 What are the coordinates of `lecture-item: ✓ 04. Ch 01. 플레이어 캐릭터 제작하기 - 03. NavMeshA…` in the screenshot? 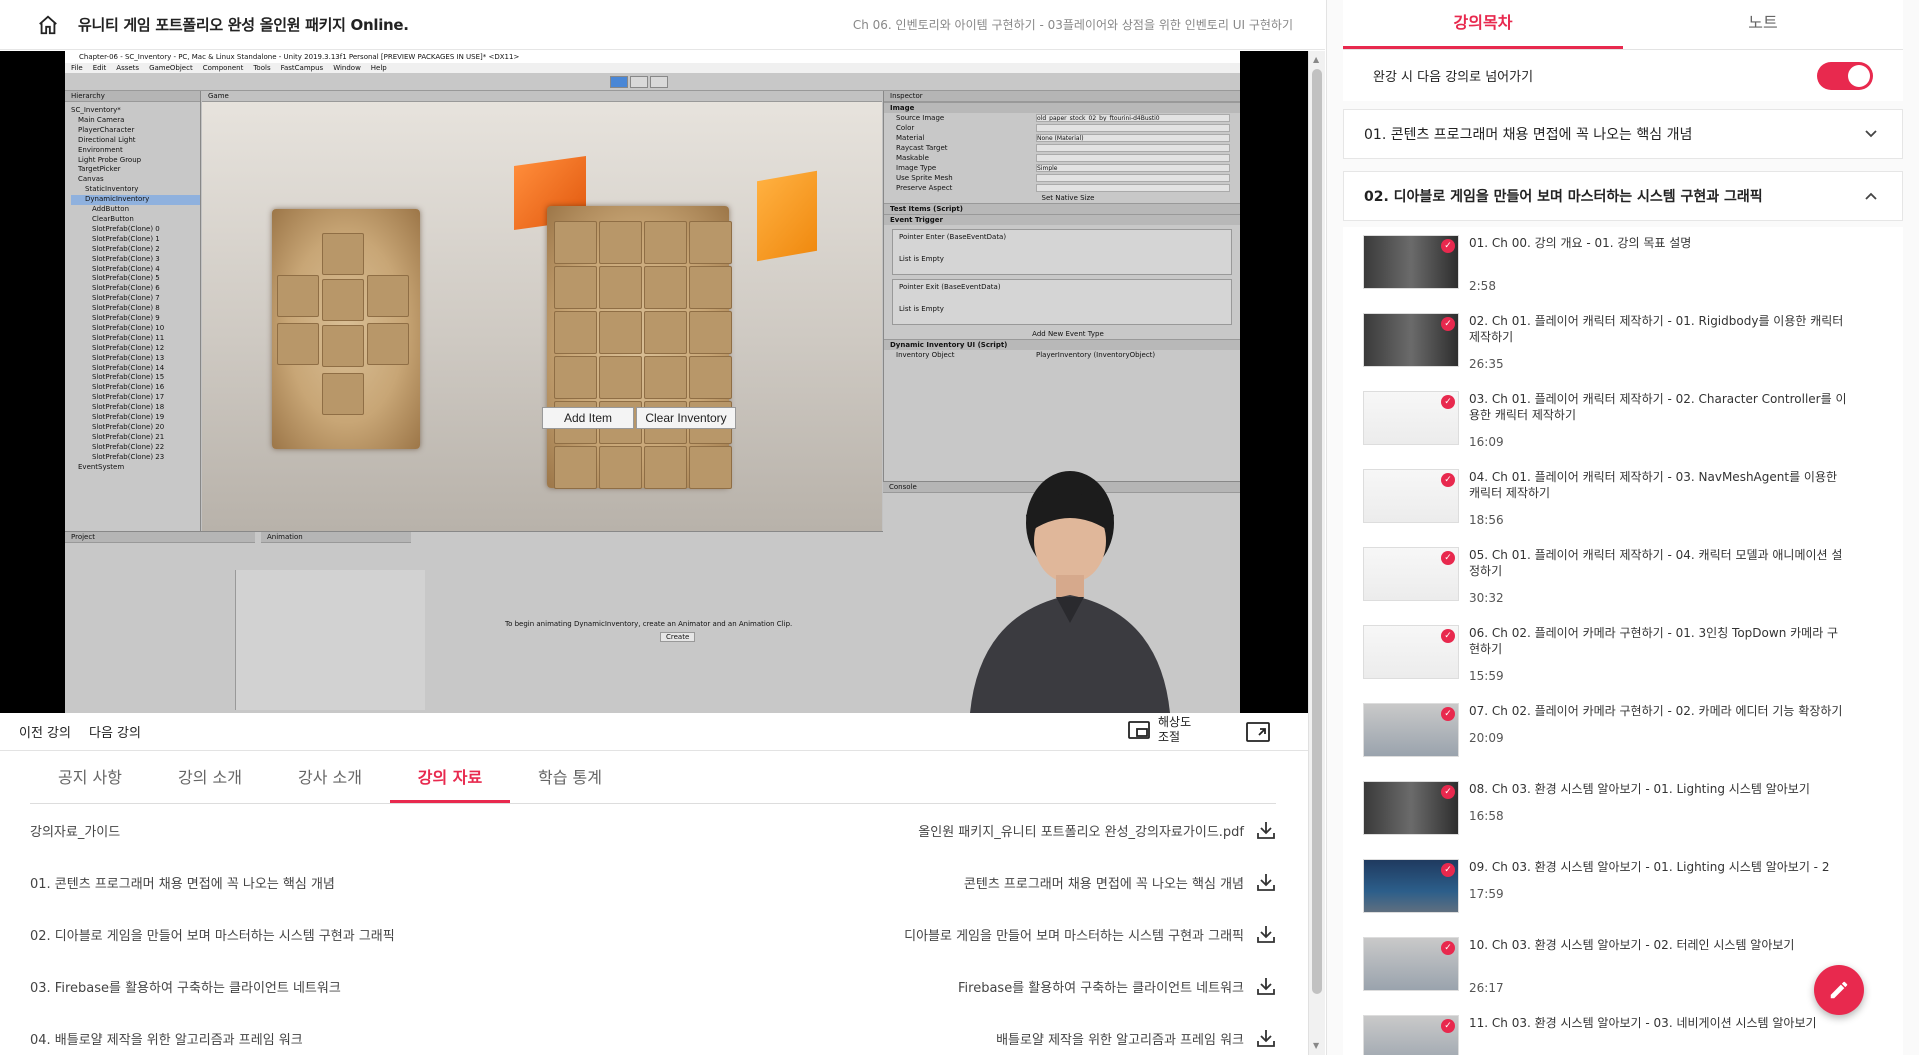 It's located at (1623, 500).